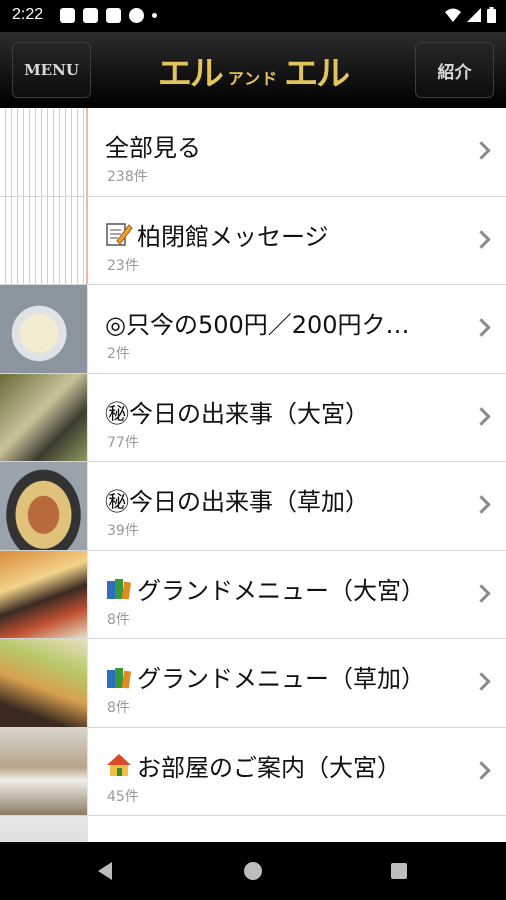 Image resolution: width=506 pixels, height=900 pixels. Describe the element at coordinates (105, 871) in the screenshot. I see `back-icon` at that location.